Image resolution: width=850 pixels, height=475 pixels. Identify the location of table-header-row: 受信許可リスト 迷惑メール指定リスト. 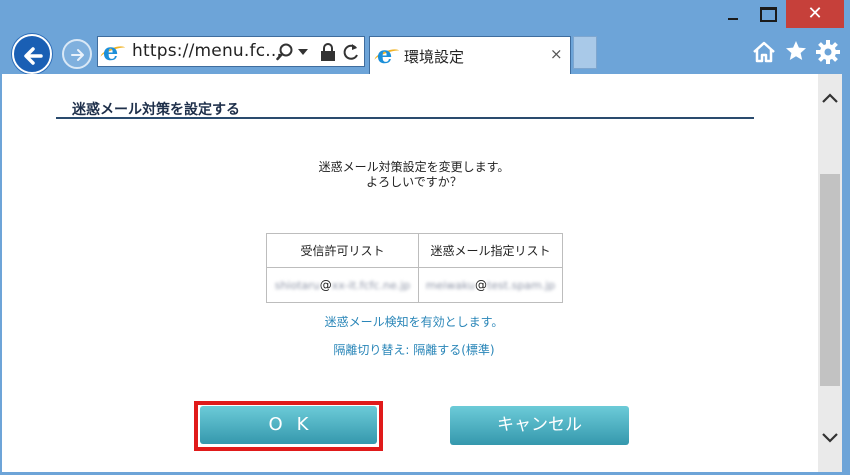
(414, 250).